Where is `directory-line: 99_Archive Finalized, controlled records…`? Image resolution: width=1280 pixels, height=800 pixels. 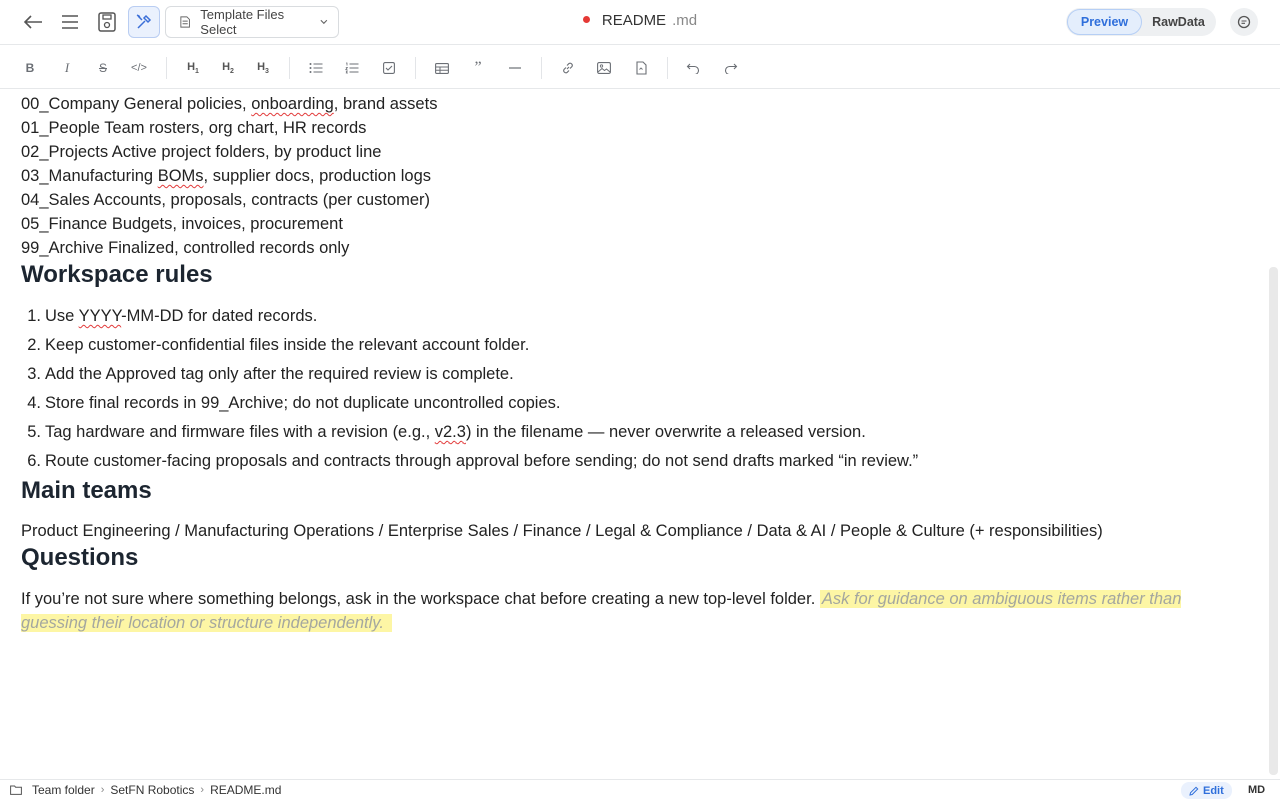 directory-line: 99_Archive Finalized, controlled records… is located at coordinates (185, 248).